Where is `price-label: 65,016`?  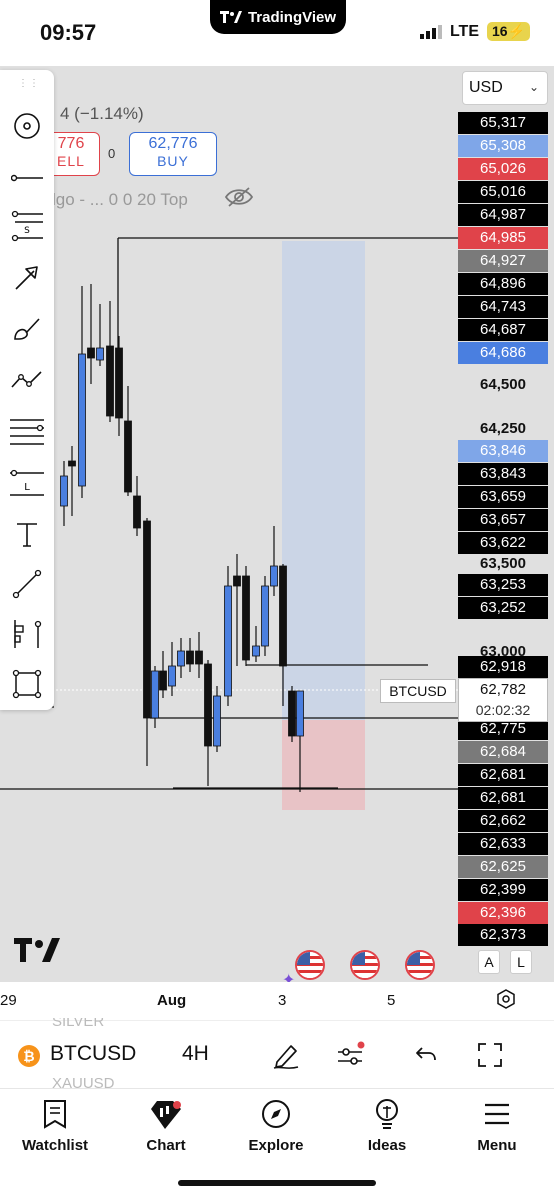
price-label: 65,016 is located at coordinates (503, 192).